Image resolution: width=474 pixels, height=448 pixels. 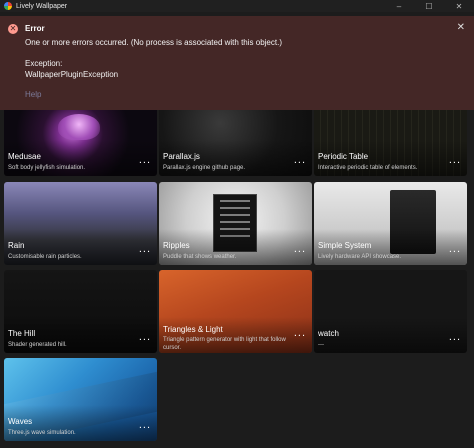 I want to click on maximize-button: ☐, so click(x=429, y=6).